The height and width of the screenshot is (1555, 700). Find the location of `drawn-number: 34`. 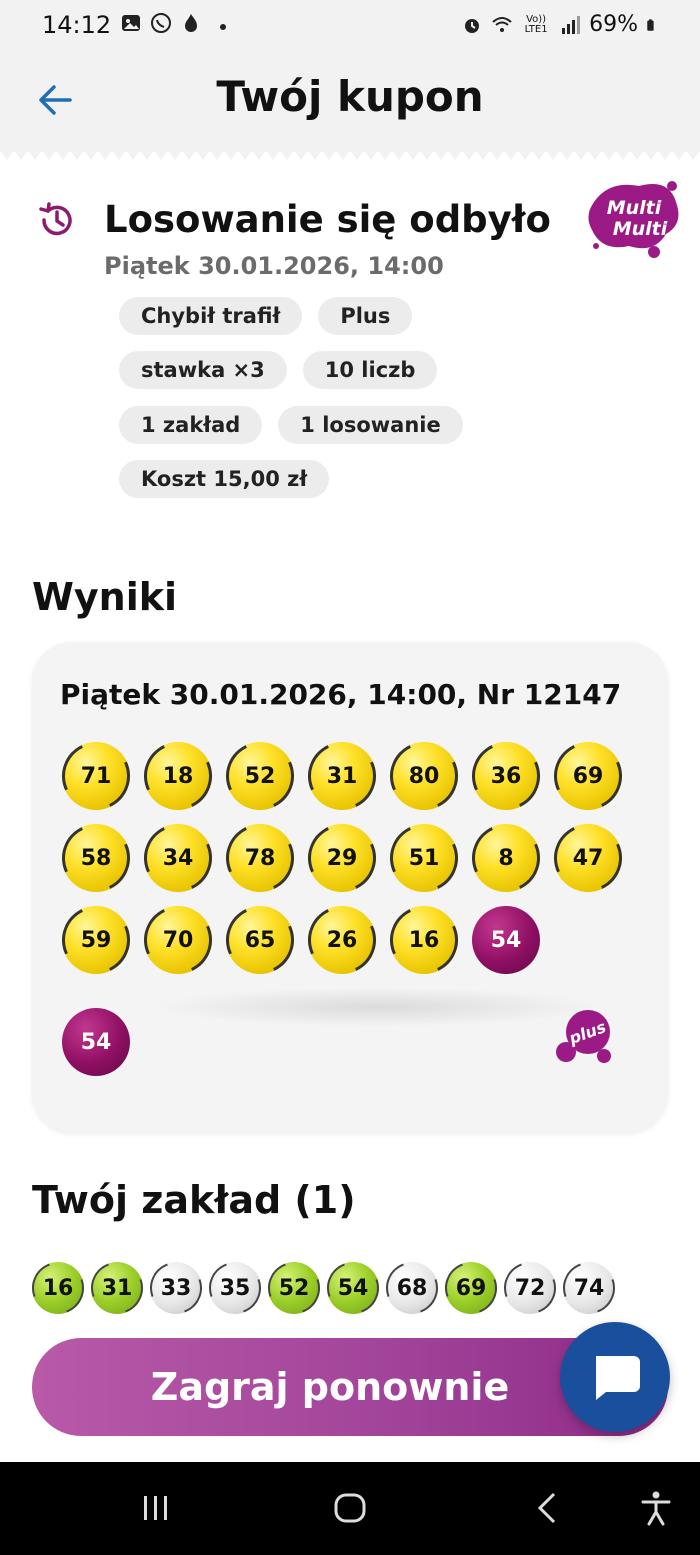

drawn-number: 34 is located at coordinates (178, 858).